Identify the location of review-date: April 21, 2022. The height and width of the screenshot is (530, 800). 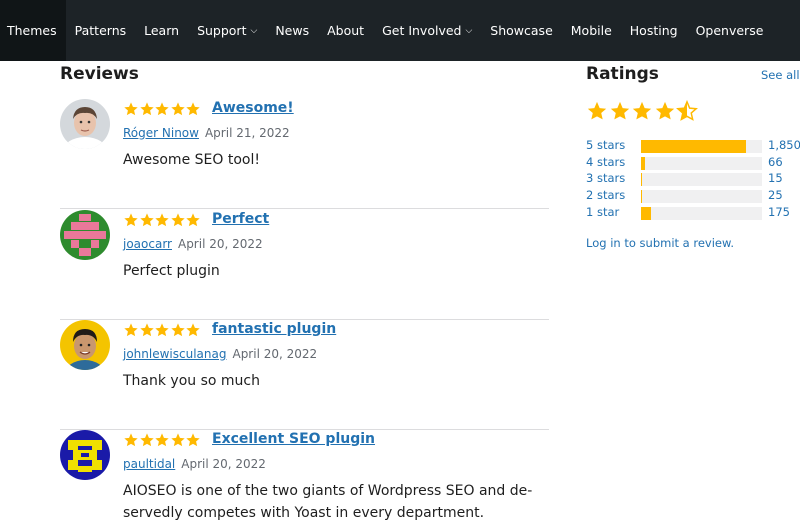
(247, 133).